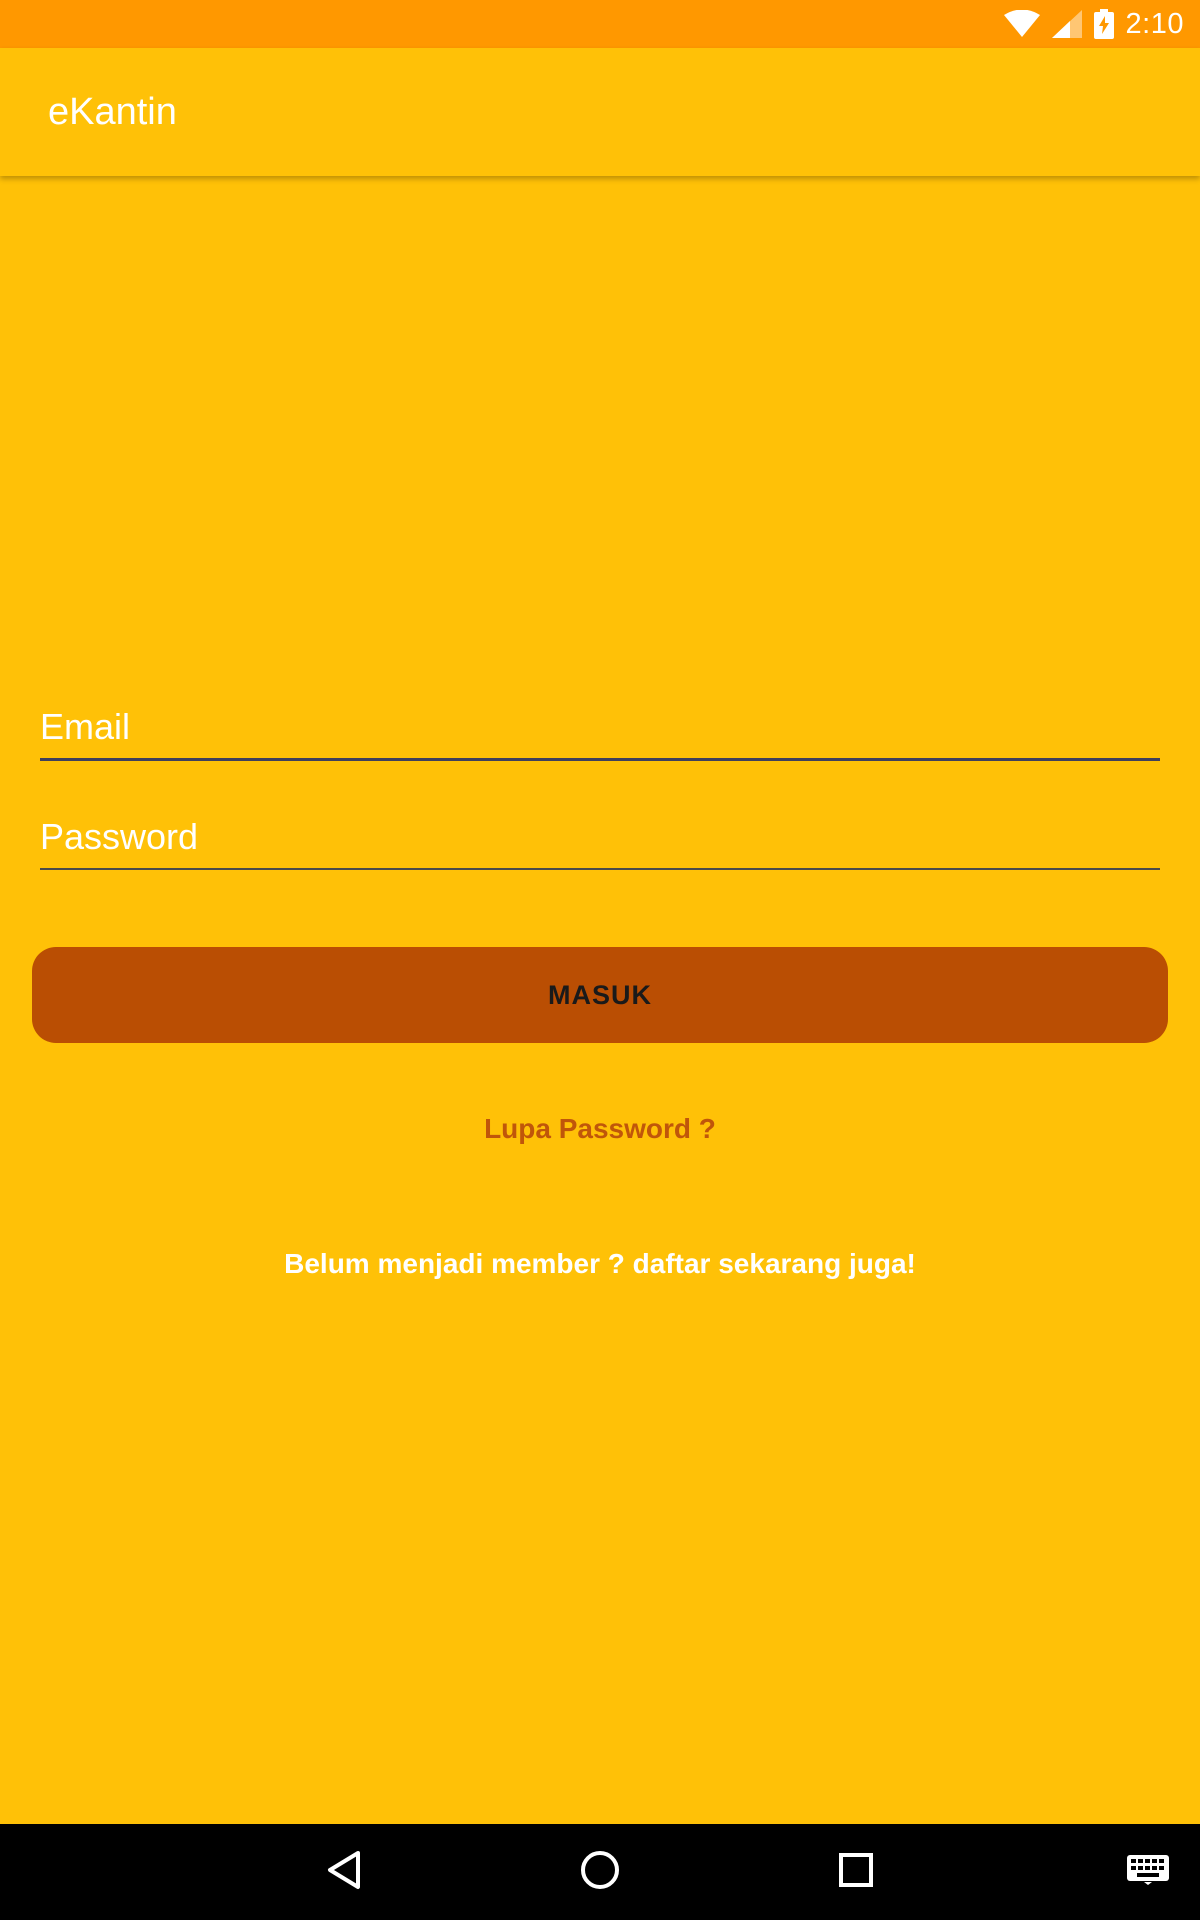  I want to click on email-input, so click(600, 732).